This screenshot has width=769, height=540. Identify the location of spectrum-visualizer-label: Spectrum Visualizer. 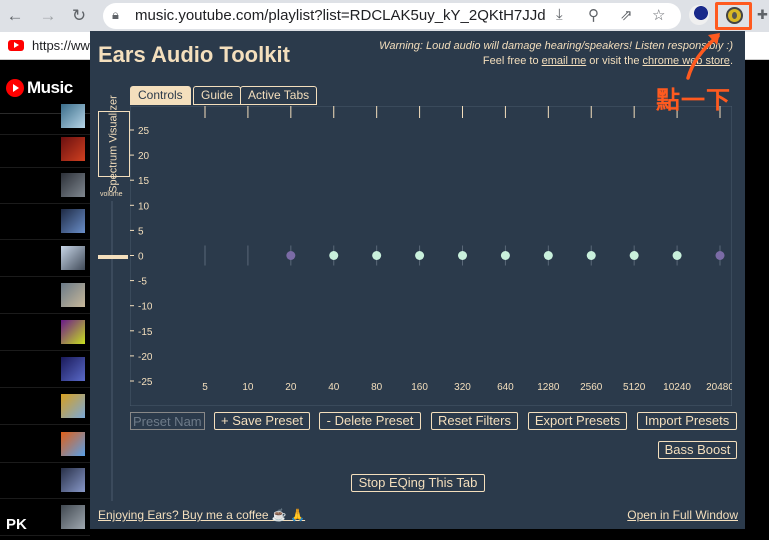
(113, 144).